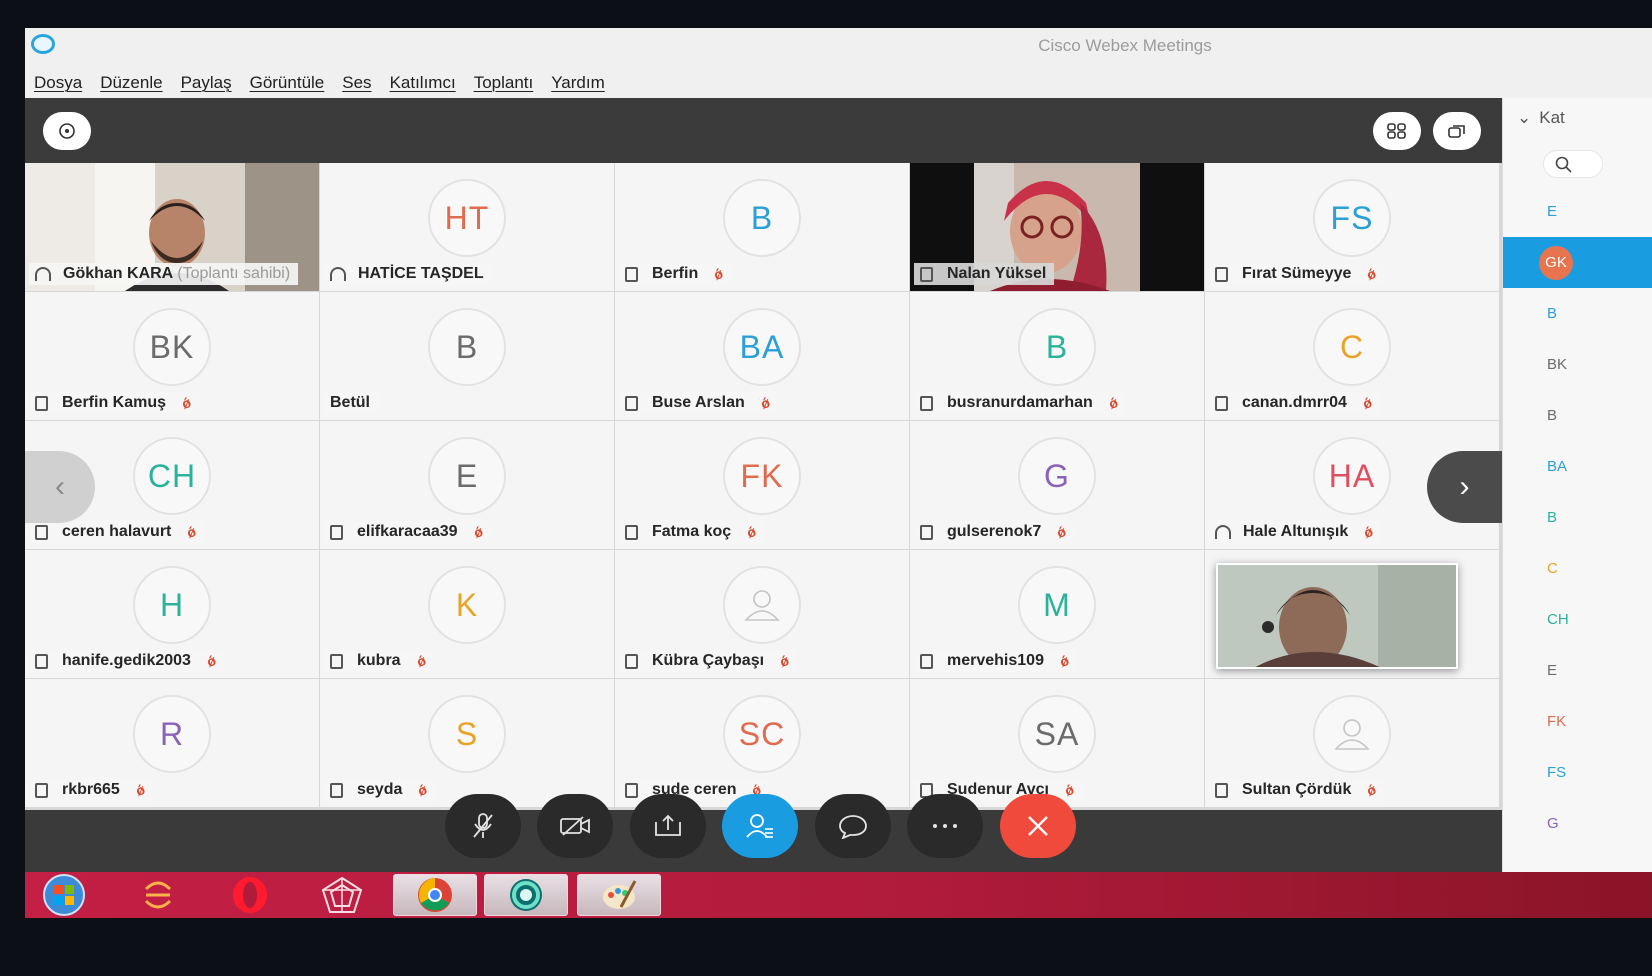  Describe the element at coordinates (423, 83) in the screenshot. I see `menu-item-5: Katılımcı` at that location.